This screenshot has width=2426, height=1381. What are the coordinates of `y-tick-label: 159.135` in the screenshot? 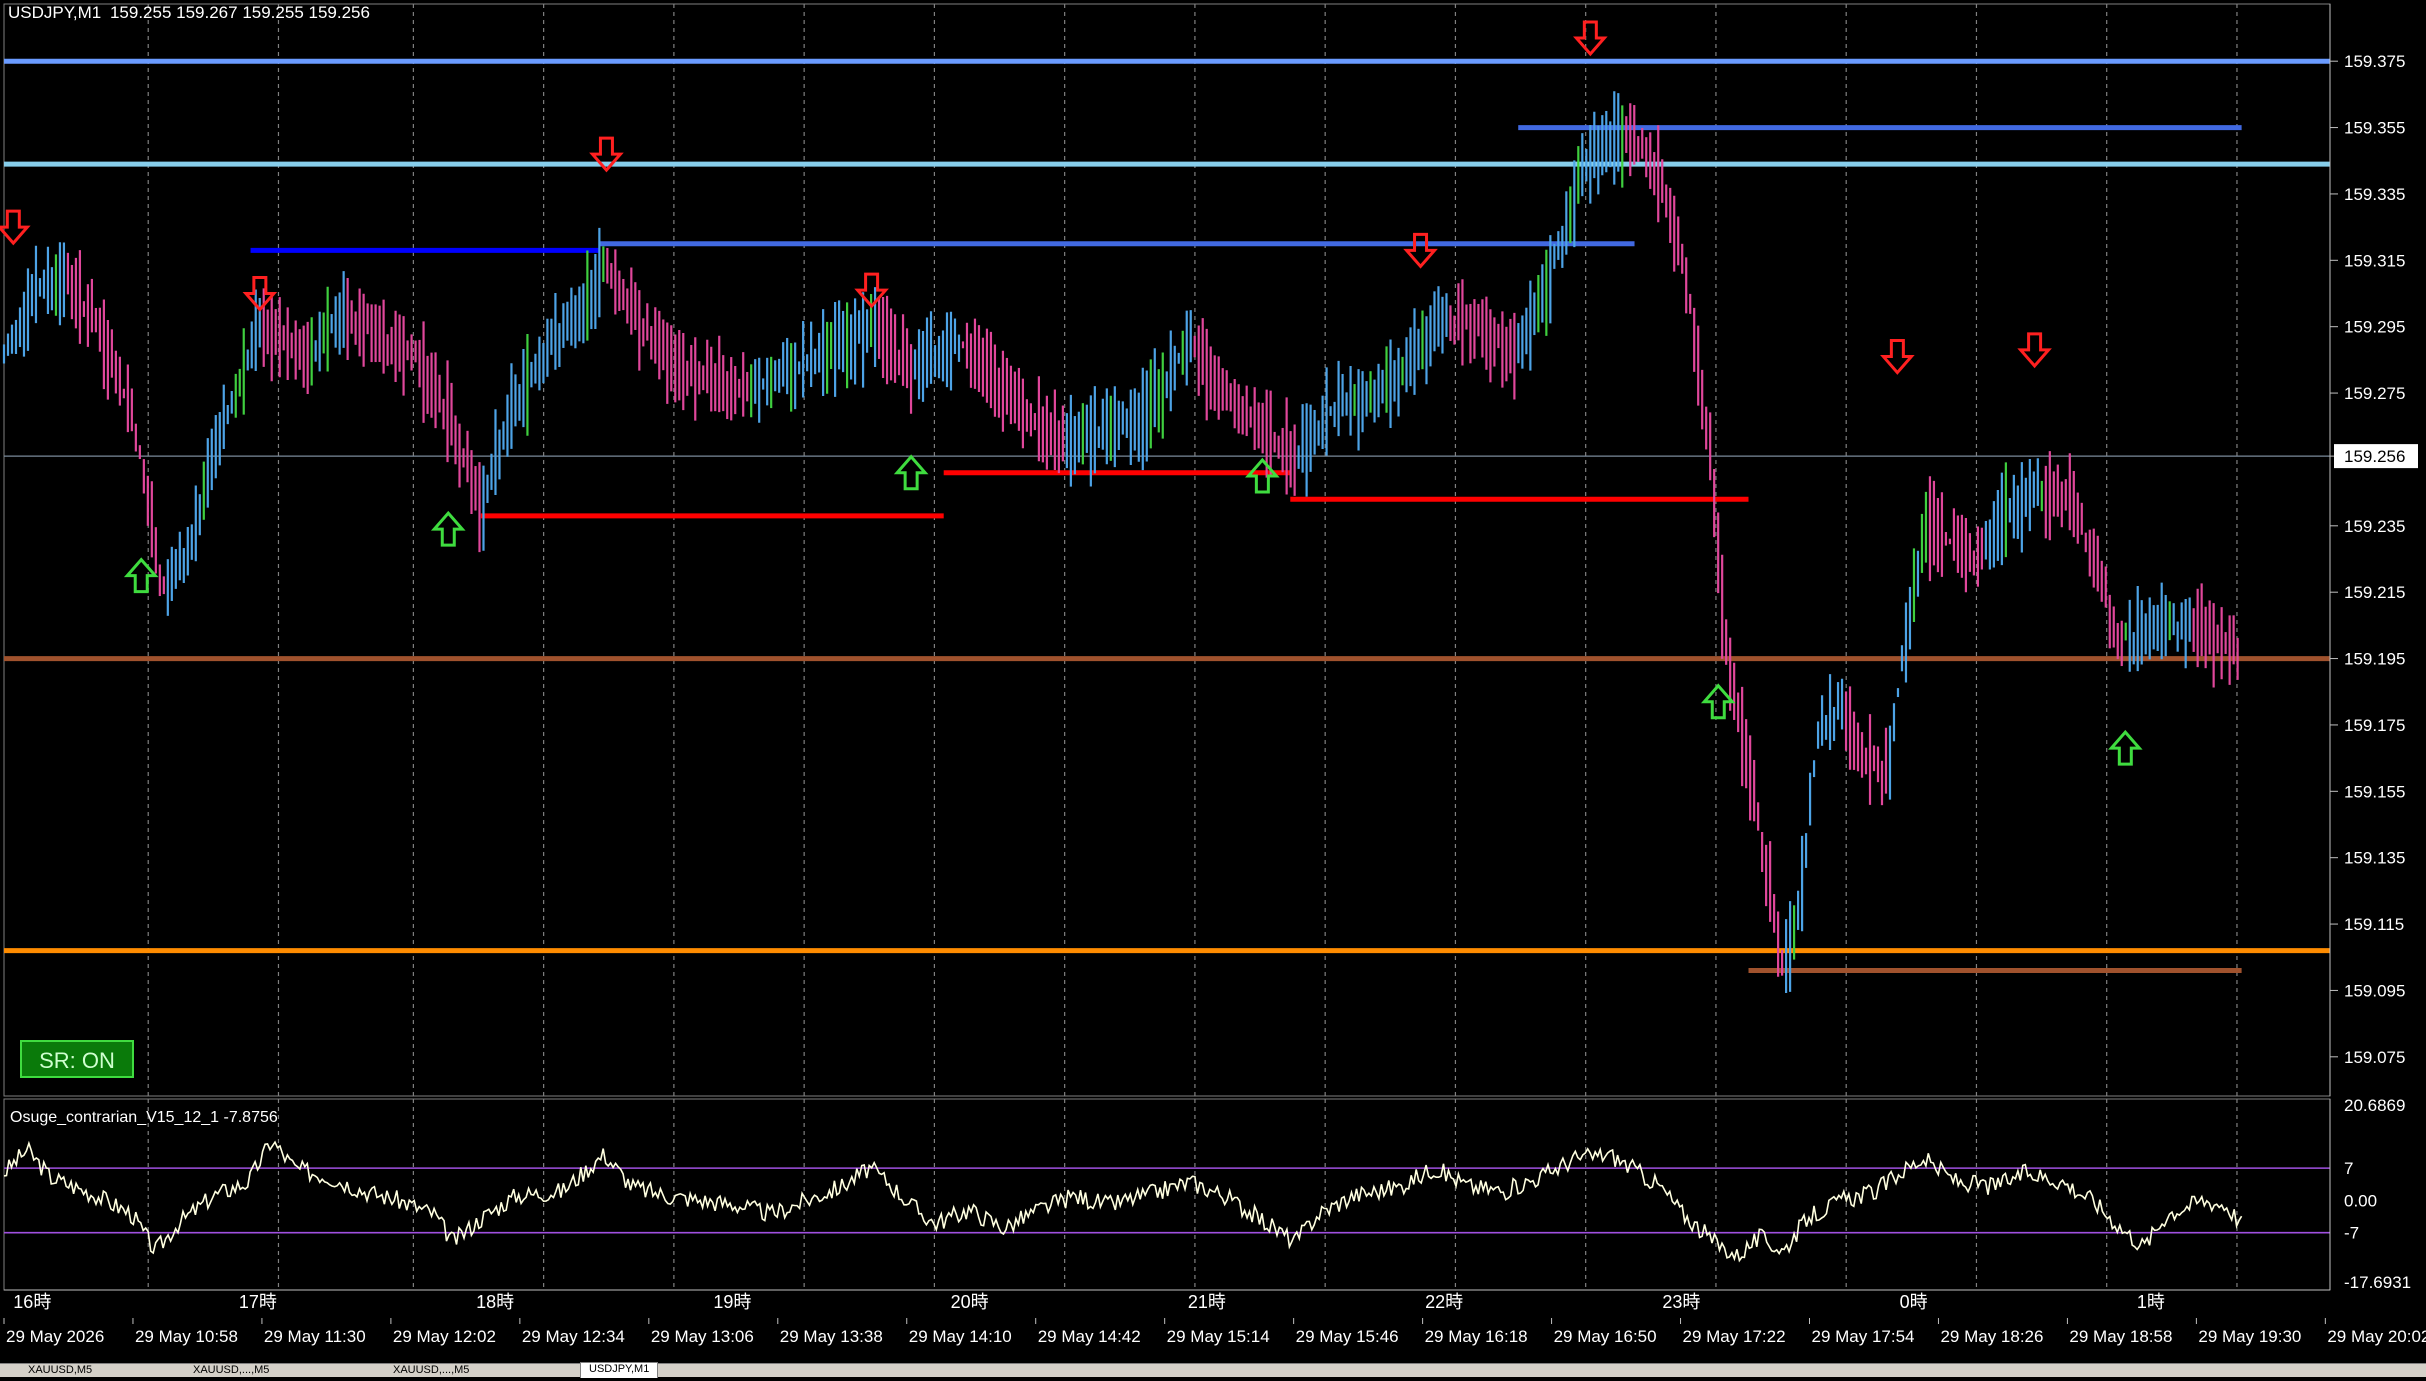 It's located at (2374, 858).